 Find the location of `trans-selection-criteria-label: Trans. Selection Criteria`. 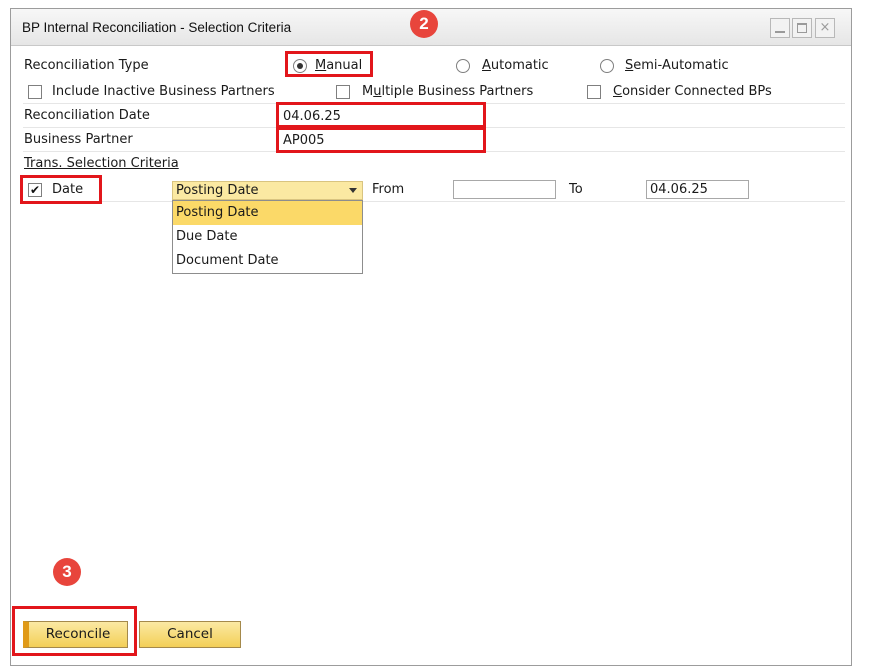

trans-selection-criteria-label: Trans. Selection Criteria is located at coordinates (101, 163).